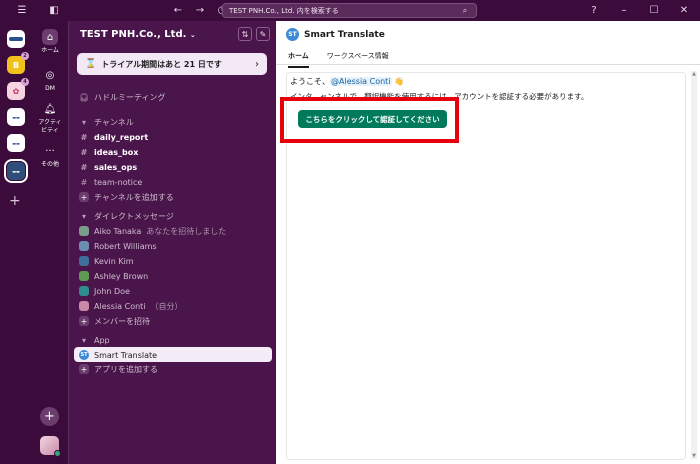 The height and width of the screenshot is (464, 700). I want to click on add-app-label: アプリを追加する, so click(126, 369).